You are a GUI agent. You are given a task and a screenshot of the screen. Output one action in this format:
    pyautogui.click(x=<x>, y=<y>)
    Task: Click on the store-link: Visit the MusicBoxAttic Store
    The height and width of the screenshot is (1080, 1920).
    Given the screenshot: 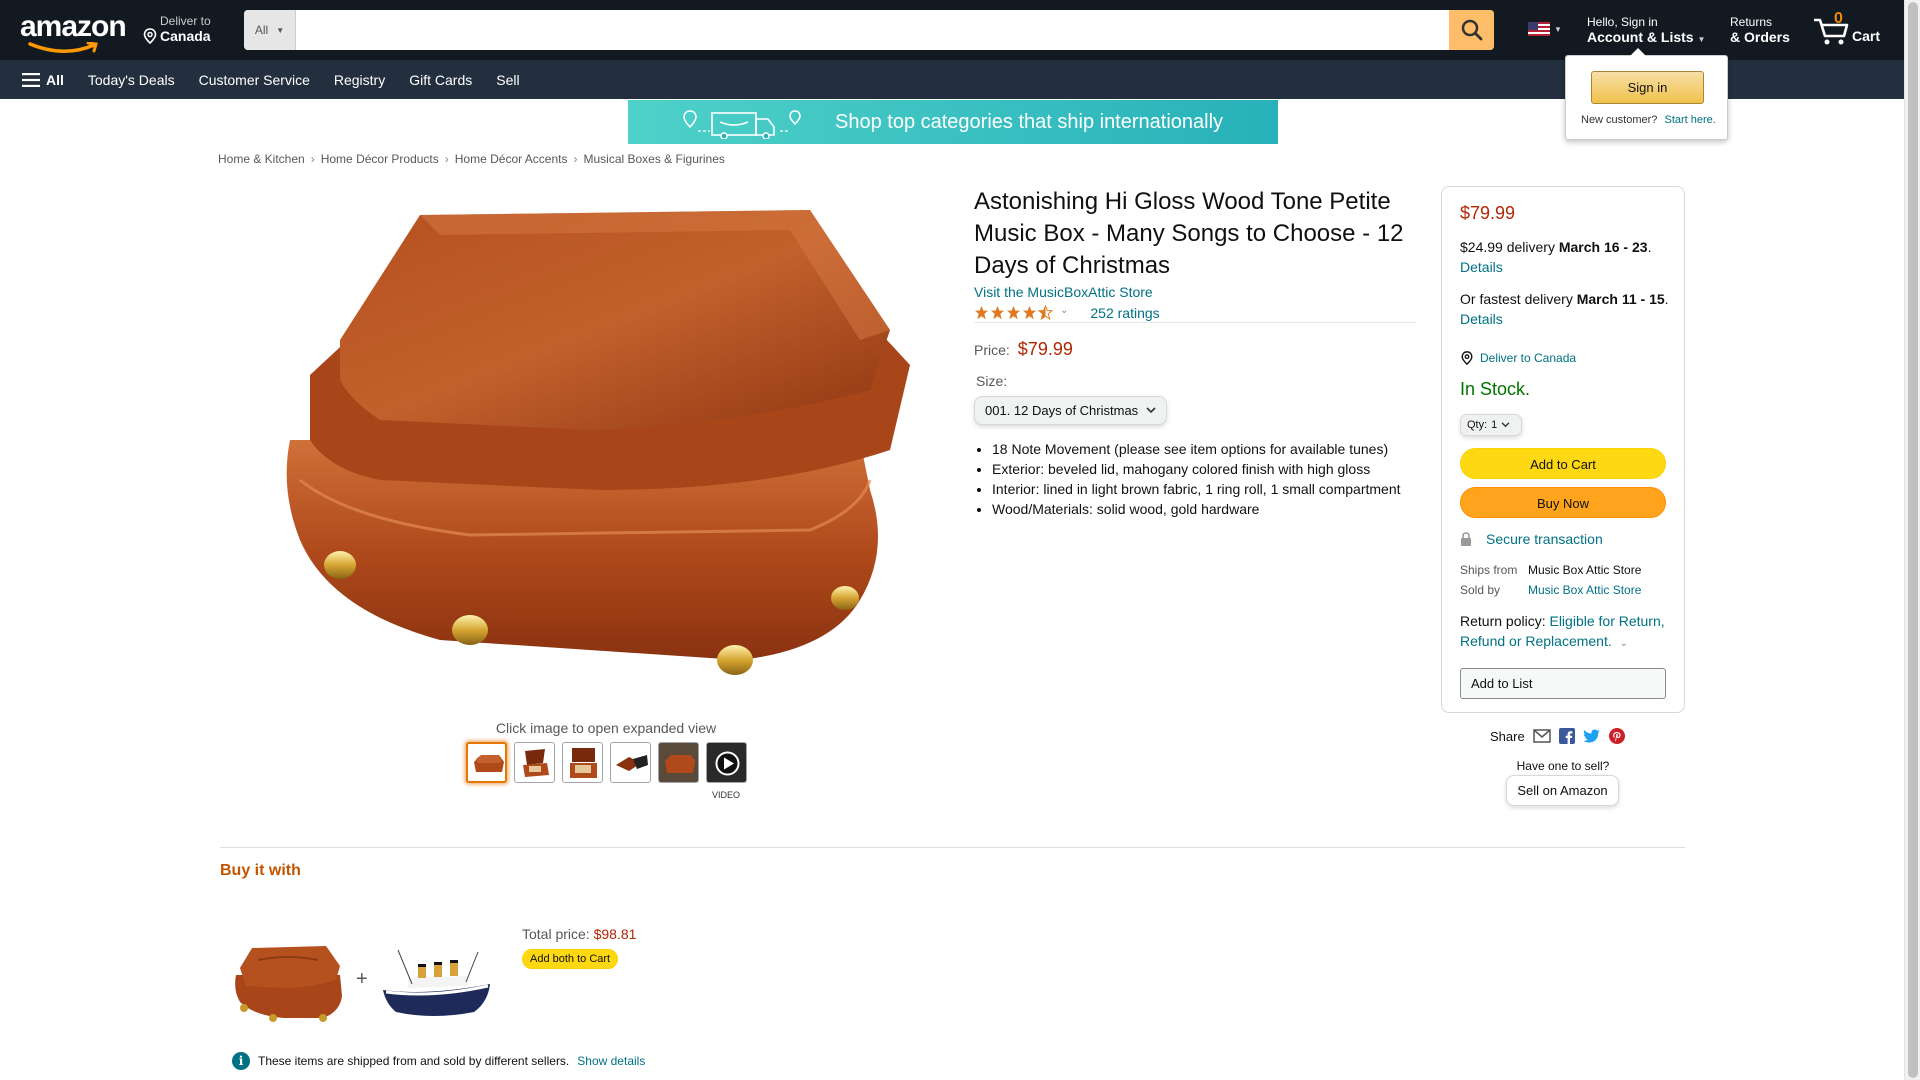 What is the action you would take?
    pyautogui.click(x=1063, y=292)
    